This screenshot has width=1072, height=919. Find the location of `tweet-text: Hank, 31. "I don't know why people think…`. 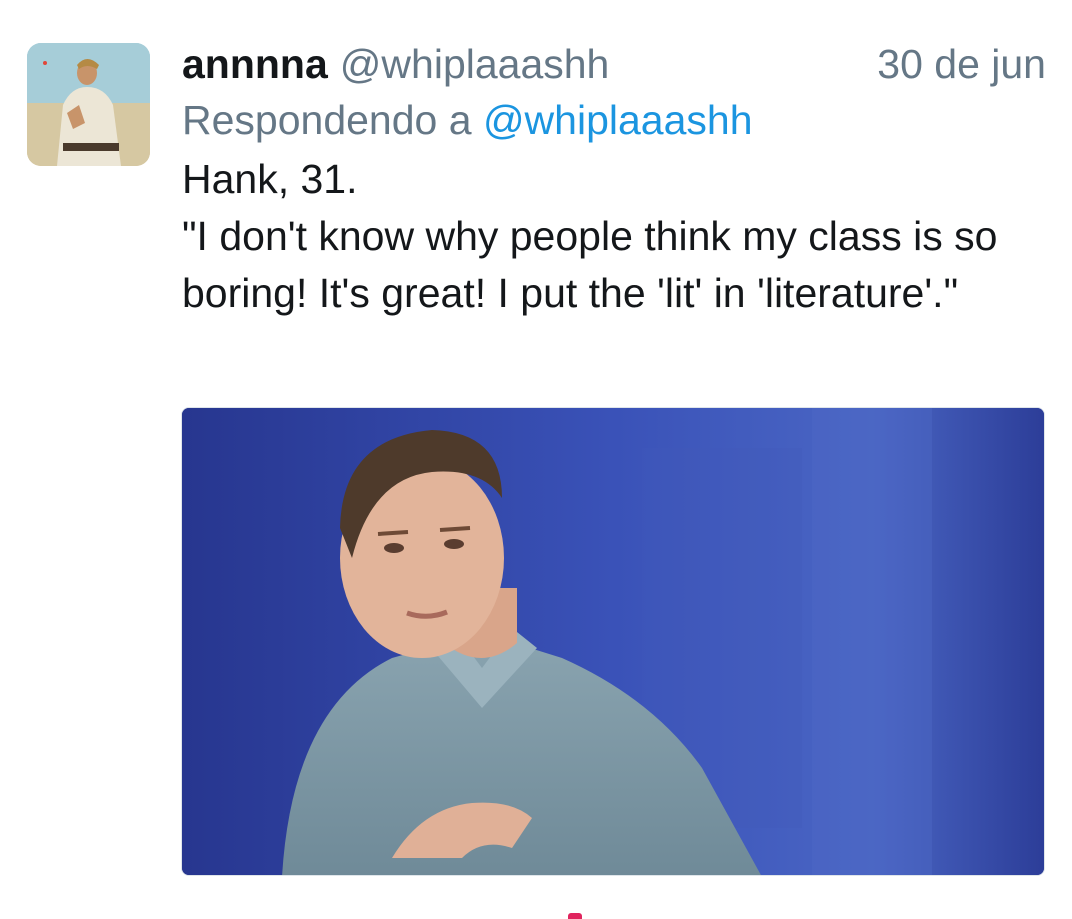

tweet-text: Hank, 31. "I don't know why people think… is located at coordinates (590, 236).